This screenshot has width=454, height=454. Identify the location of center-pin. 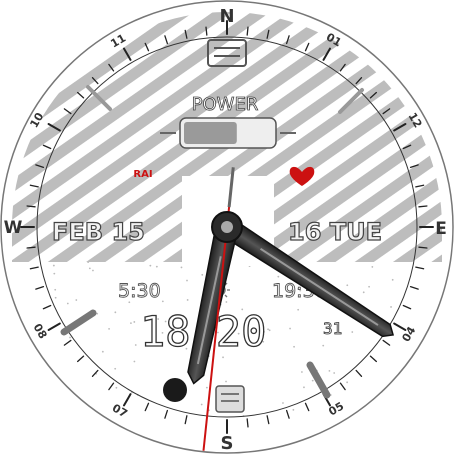
(227, 227).